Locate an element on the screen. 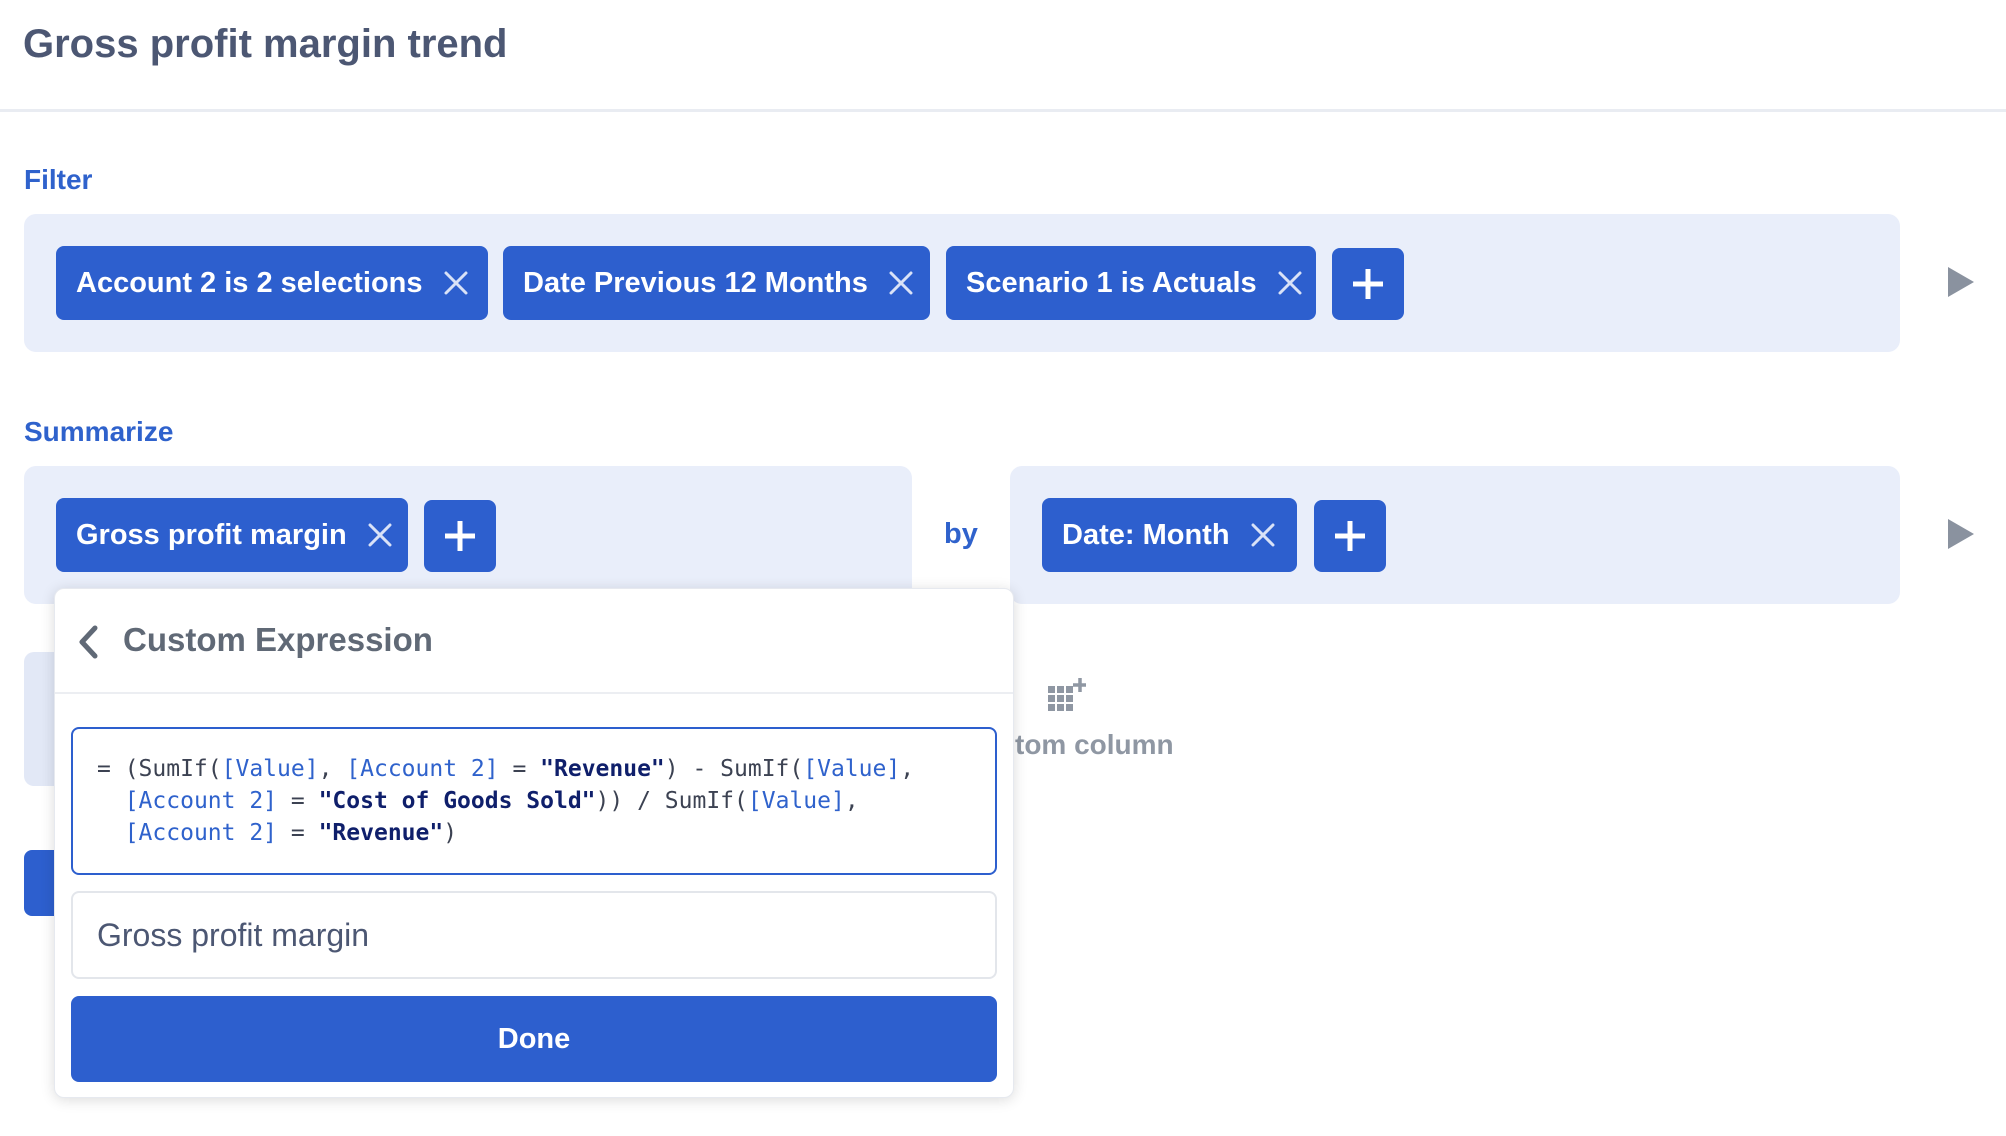 The height and width of the screenshot is (1136, 2006). expression-token: = ( is located at coordinates (118, 769).